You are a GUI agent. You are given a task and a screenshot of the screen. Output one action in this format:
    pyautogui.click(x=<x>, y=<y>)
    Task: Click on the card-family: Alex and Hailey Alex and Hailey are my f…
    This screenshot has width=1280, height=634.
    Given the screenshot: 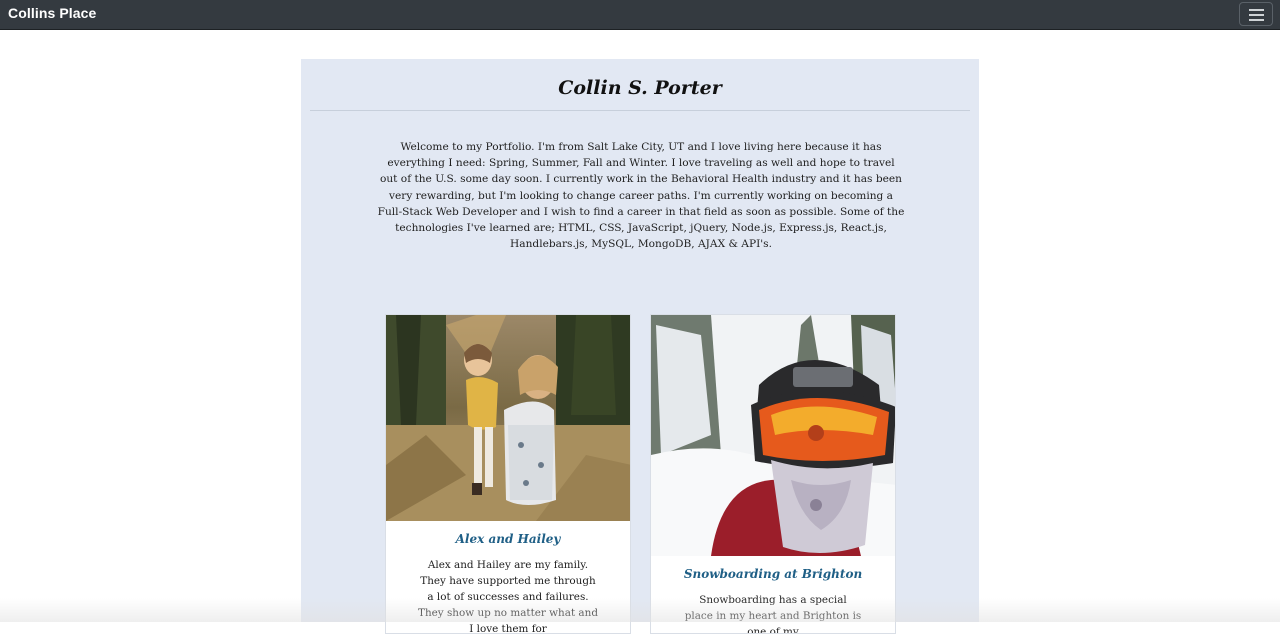 What is the action you would take?
    pyautogui.click(x=508, y=474)
    